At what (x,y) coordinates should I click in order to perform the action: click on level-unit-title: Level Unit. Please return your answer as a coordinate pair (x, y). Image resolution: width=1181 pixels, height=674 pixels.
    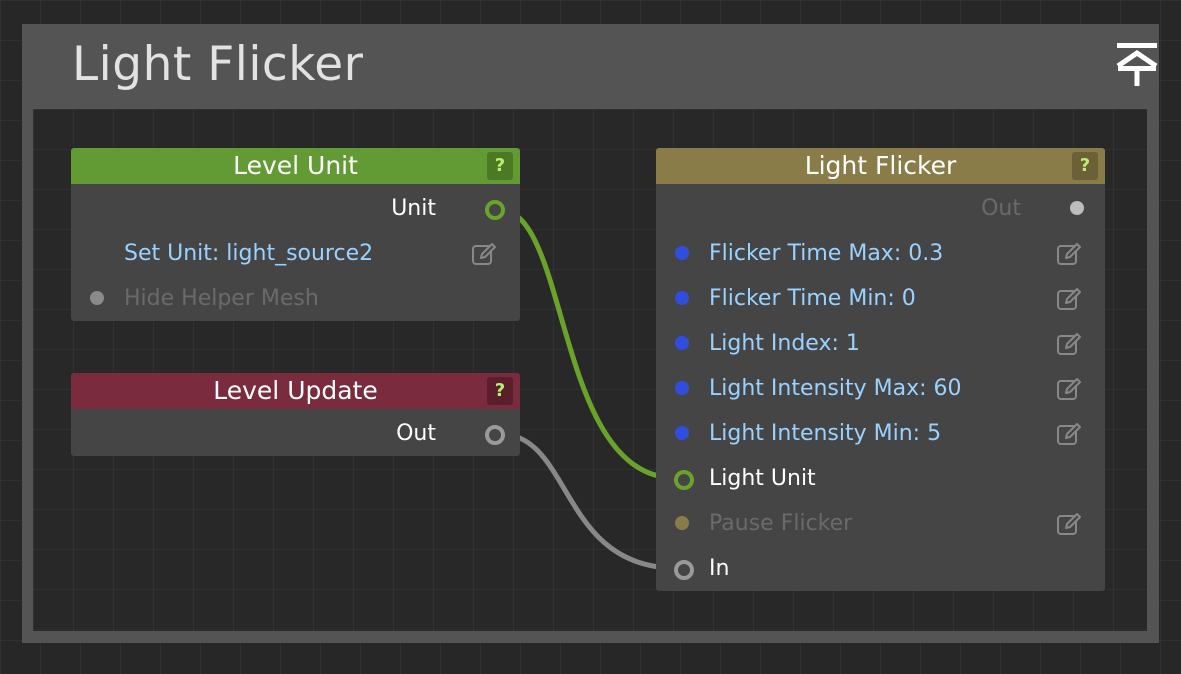
    Looking at the image, I should click on (295, 165).